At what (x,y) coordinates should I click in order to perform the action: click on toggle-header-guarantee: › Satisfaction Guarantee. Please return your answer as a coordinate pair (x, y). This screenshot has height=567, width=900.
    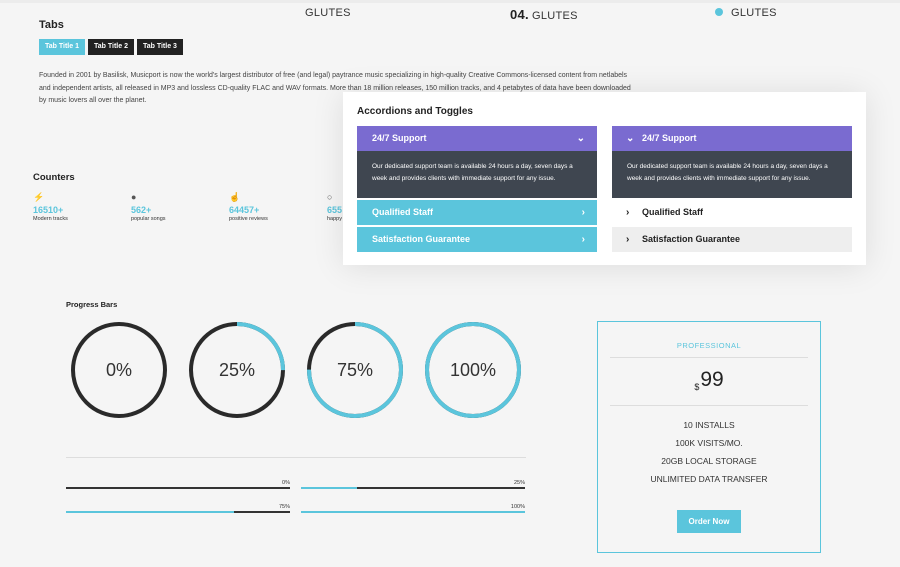
    Looking at the image, I should click on (732, 239).